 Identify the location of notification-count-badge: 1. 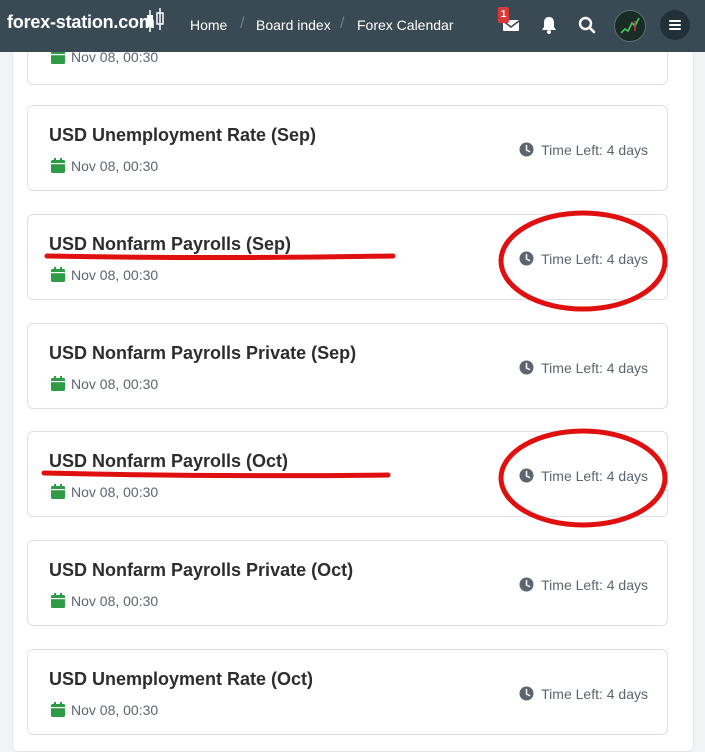
(503, 15).